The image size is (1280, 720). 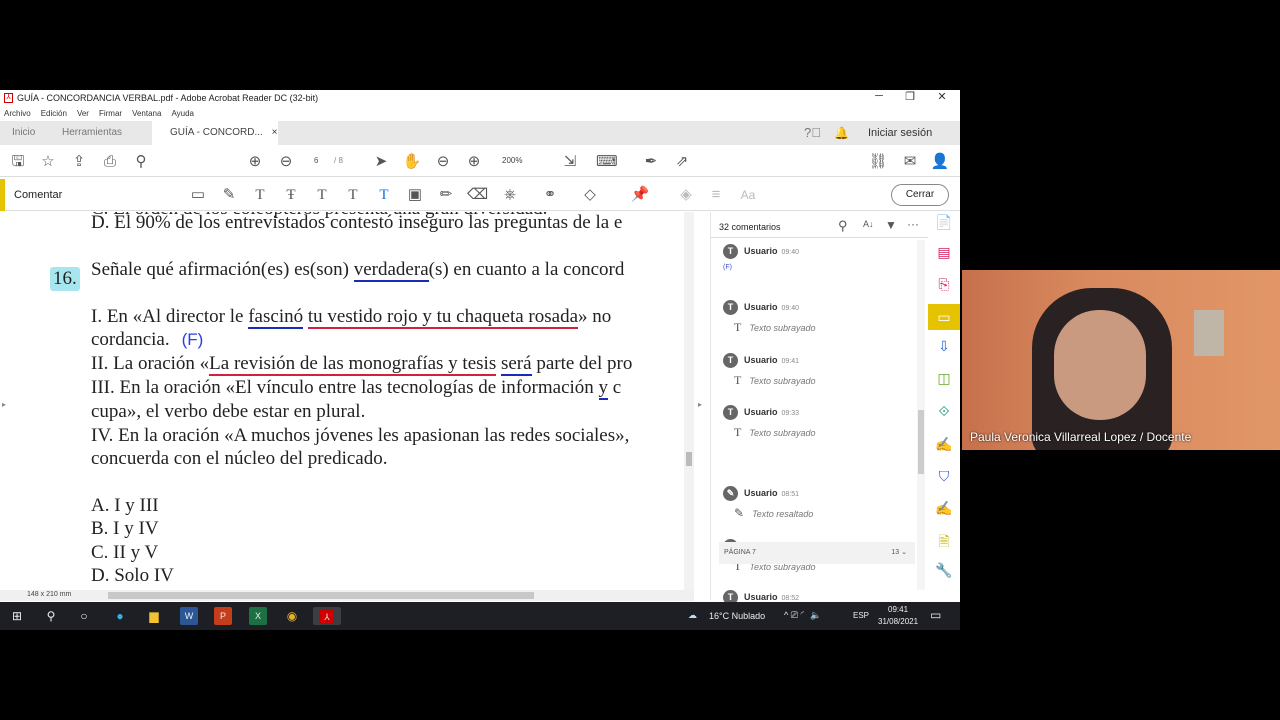 I want to click on bookmark-star-icon: ☆, so click(x=48, y=162).